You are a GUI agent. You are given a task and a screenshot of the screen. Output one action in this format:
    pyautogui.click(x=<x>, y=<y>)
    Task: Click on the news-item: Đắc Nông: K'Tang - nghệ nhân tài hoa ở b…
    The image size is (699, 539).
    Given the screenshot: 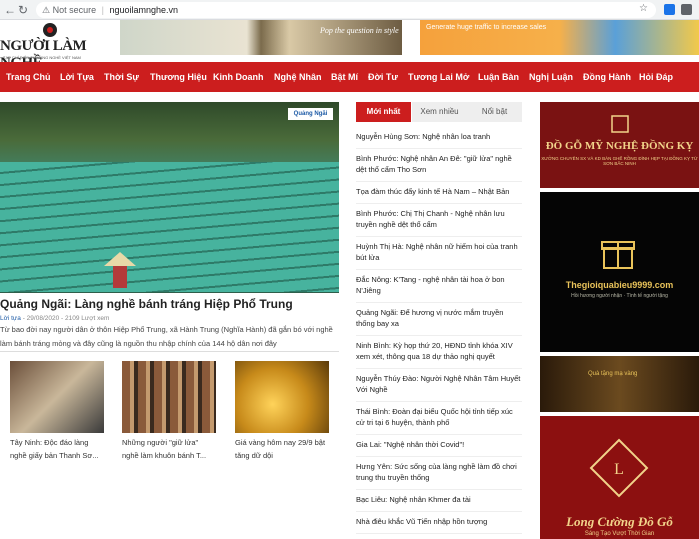 What is the action you would take?
    pyautogui.click(x=439, y=286)
    